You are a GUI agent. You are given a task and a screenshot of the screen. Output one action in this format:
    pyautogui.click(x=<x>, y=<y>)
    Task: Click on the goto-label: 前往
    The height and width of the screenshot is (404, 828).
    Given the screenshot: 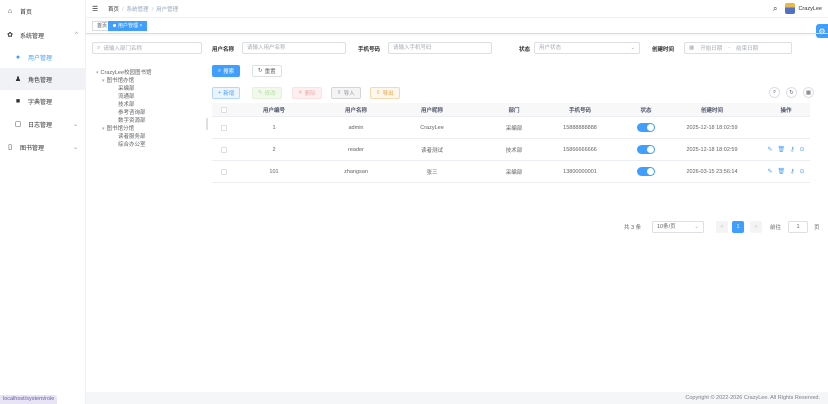 What is the action you would take?
    pyautogui.click(x=776, y=228)
    